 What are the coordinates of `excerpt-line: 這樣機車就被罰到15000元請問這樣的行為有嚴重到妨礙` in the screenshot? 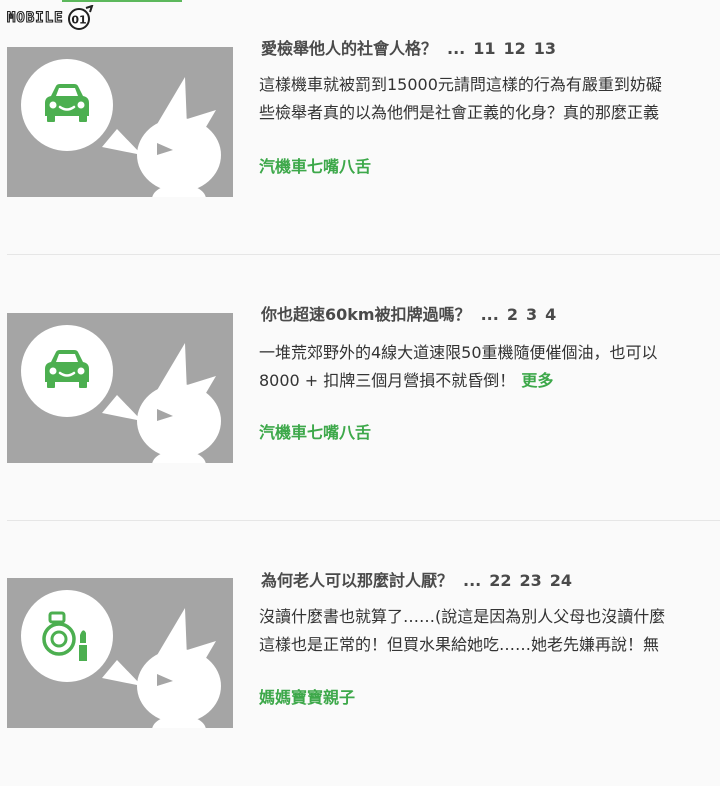 It's located at (460, 84).